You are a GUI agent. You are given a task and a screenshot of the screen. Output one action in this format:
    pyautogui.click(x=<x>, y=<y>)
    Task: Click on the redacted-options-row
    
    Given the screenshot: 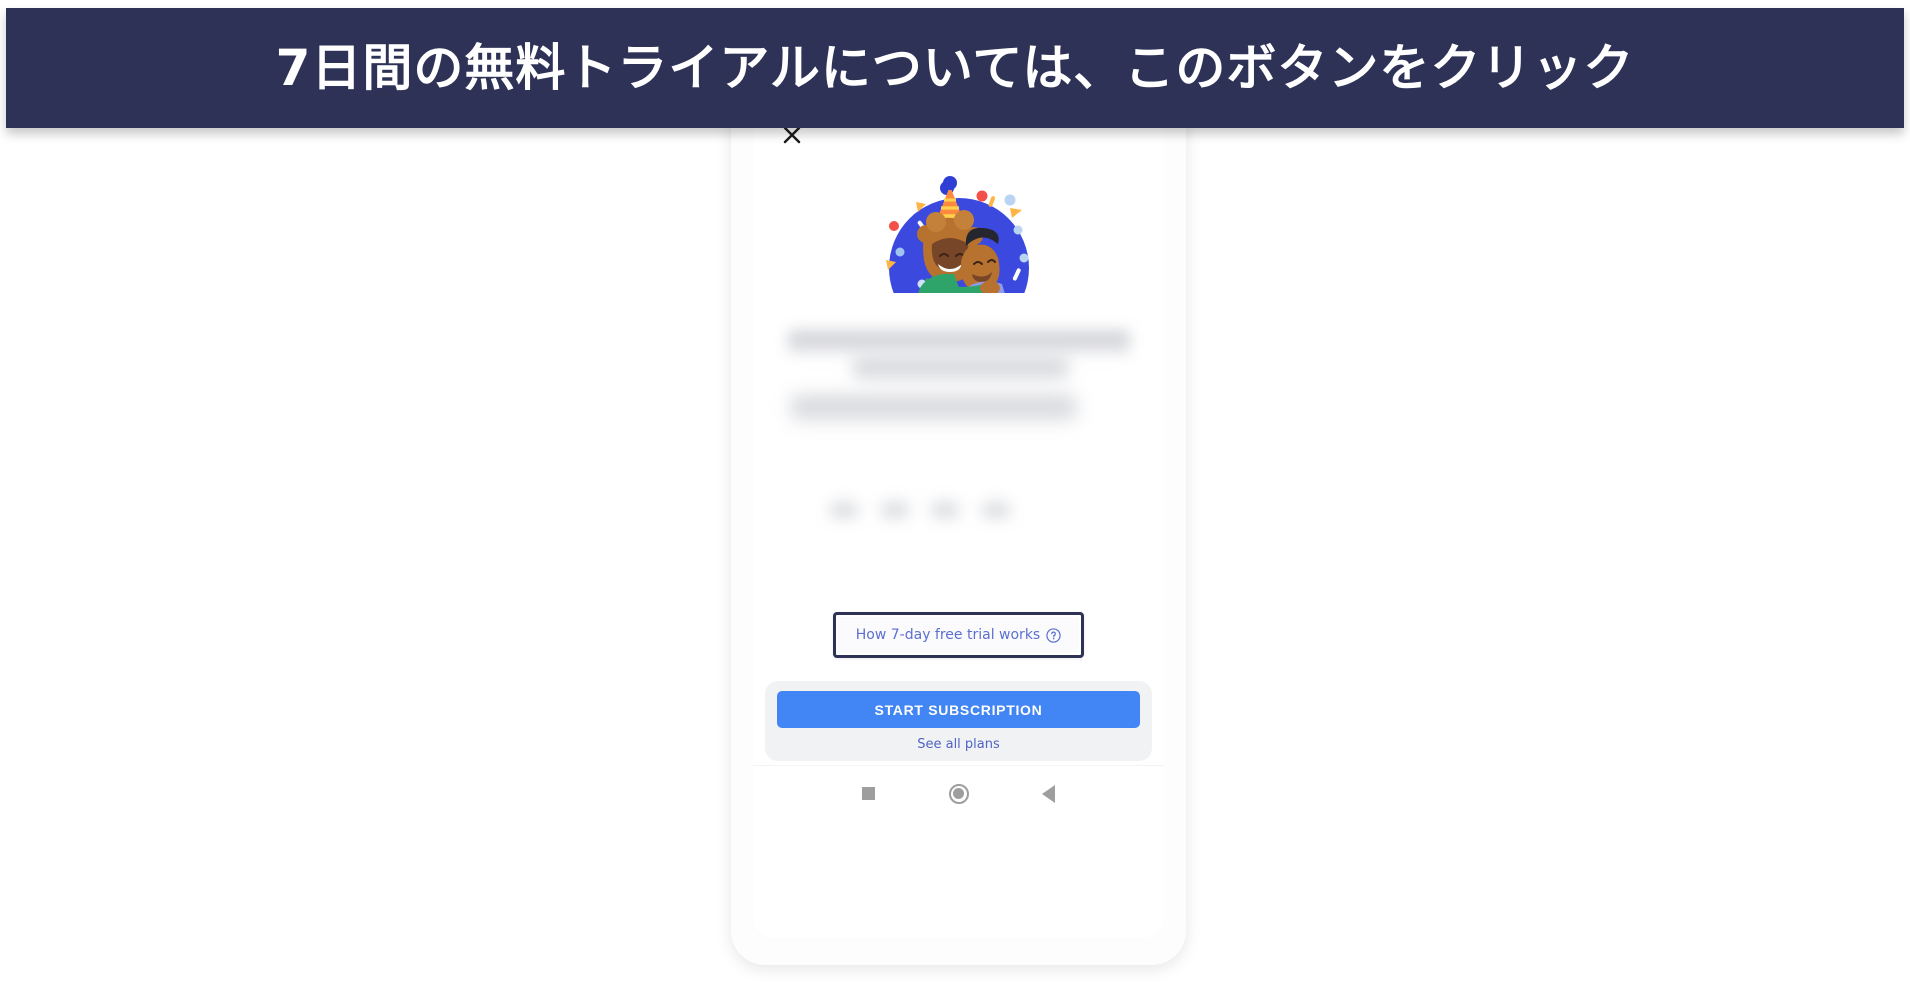 What is the action you would take?
    pyautogui.click(x=920, y=510)
    